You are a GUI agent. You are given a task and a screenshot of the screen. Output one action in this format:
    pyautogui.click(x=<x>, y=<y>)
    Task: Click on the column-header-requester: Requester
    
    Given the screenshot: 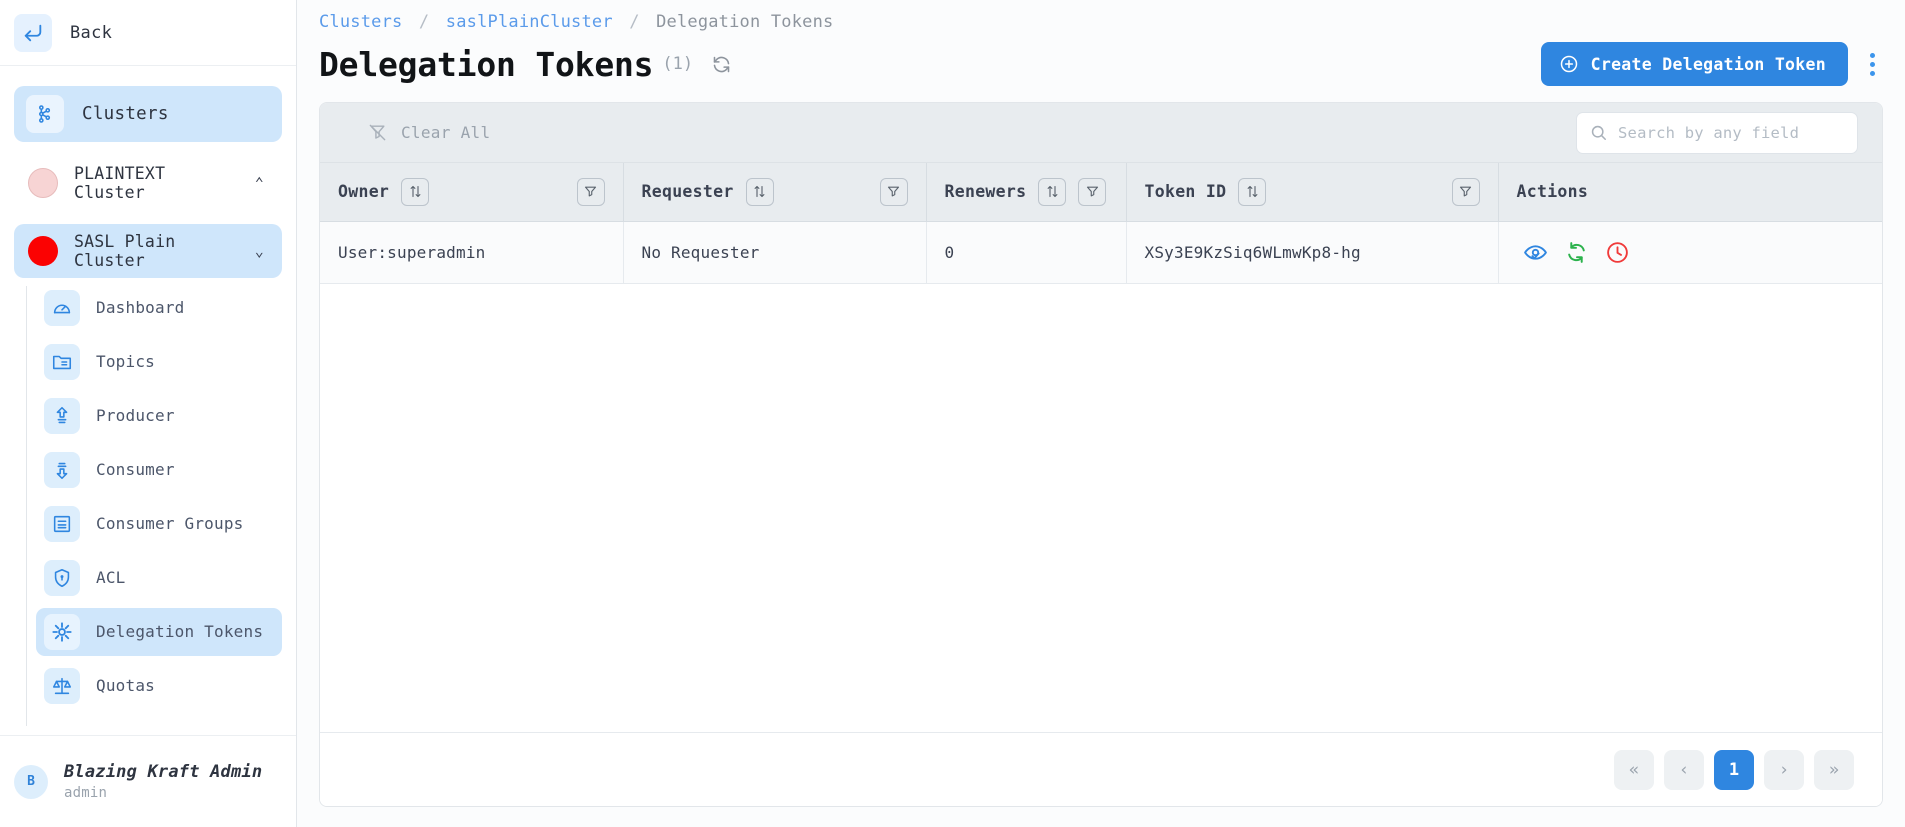 What is the action you would take?
    pyautogui.click(x=775, y=192)
    